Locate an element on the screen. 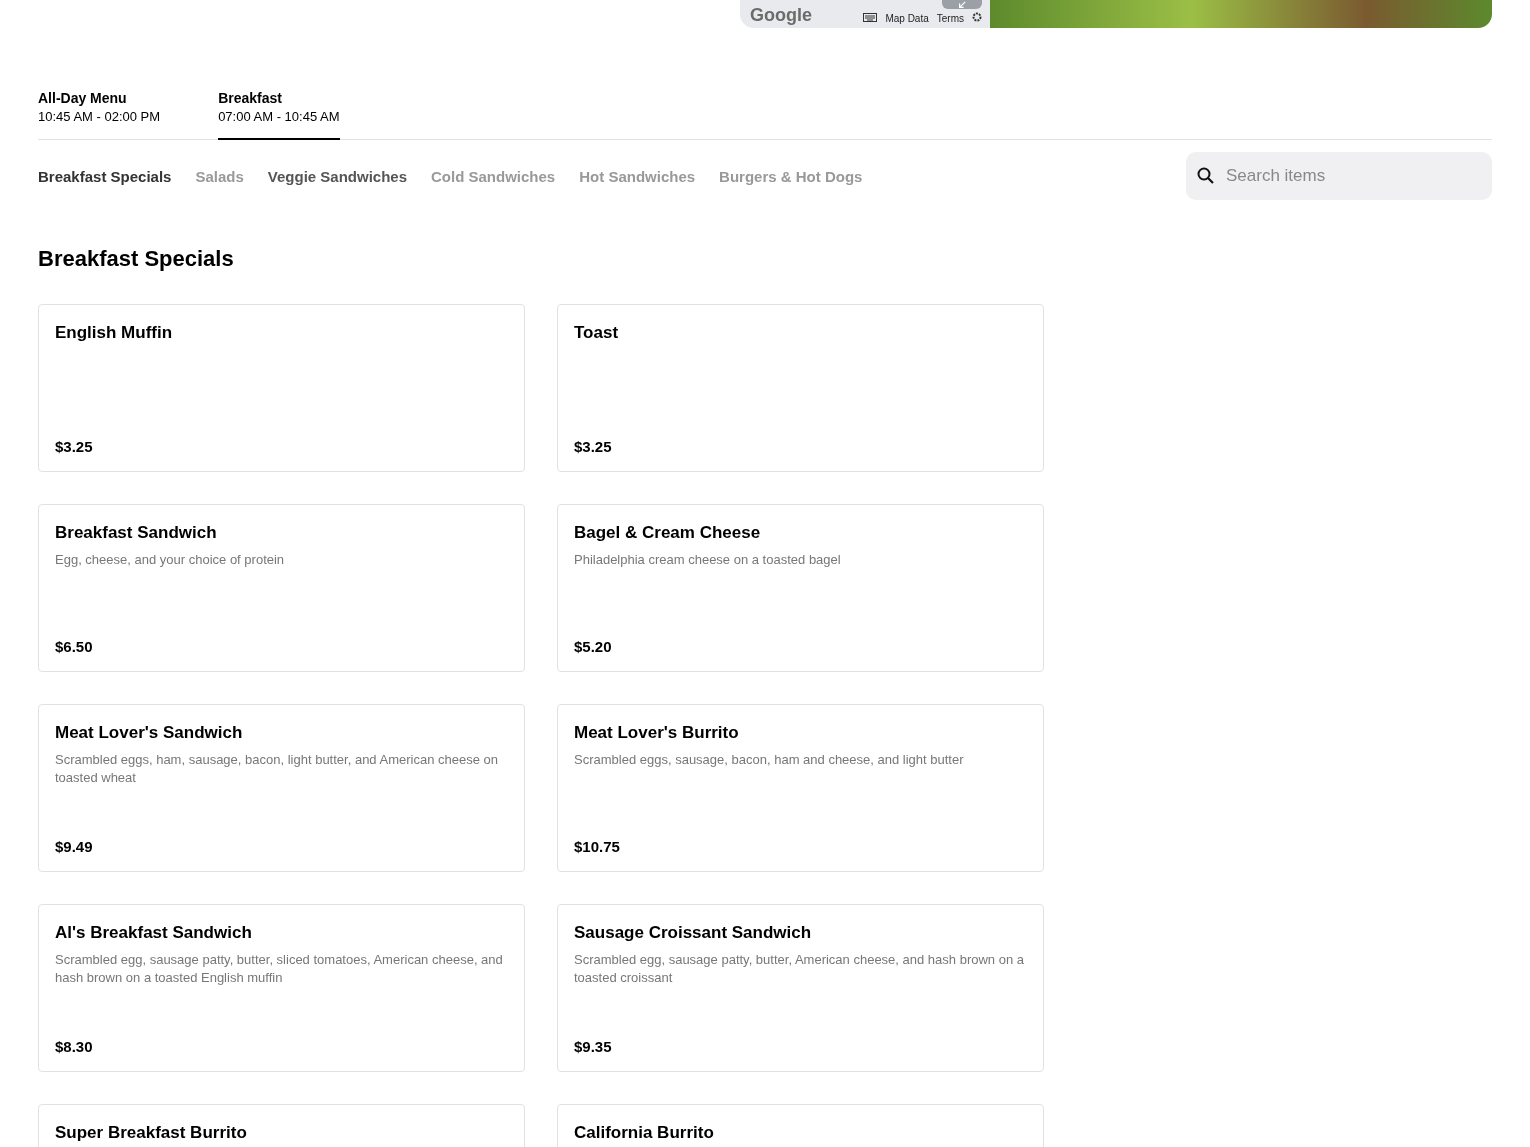 This screenshot has width=1530, height=1147. item-description: Scrambled eggs, ham, sausage, bacon, light butter, and American cheese on toasted wheat is located at coordinates (277, 769).